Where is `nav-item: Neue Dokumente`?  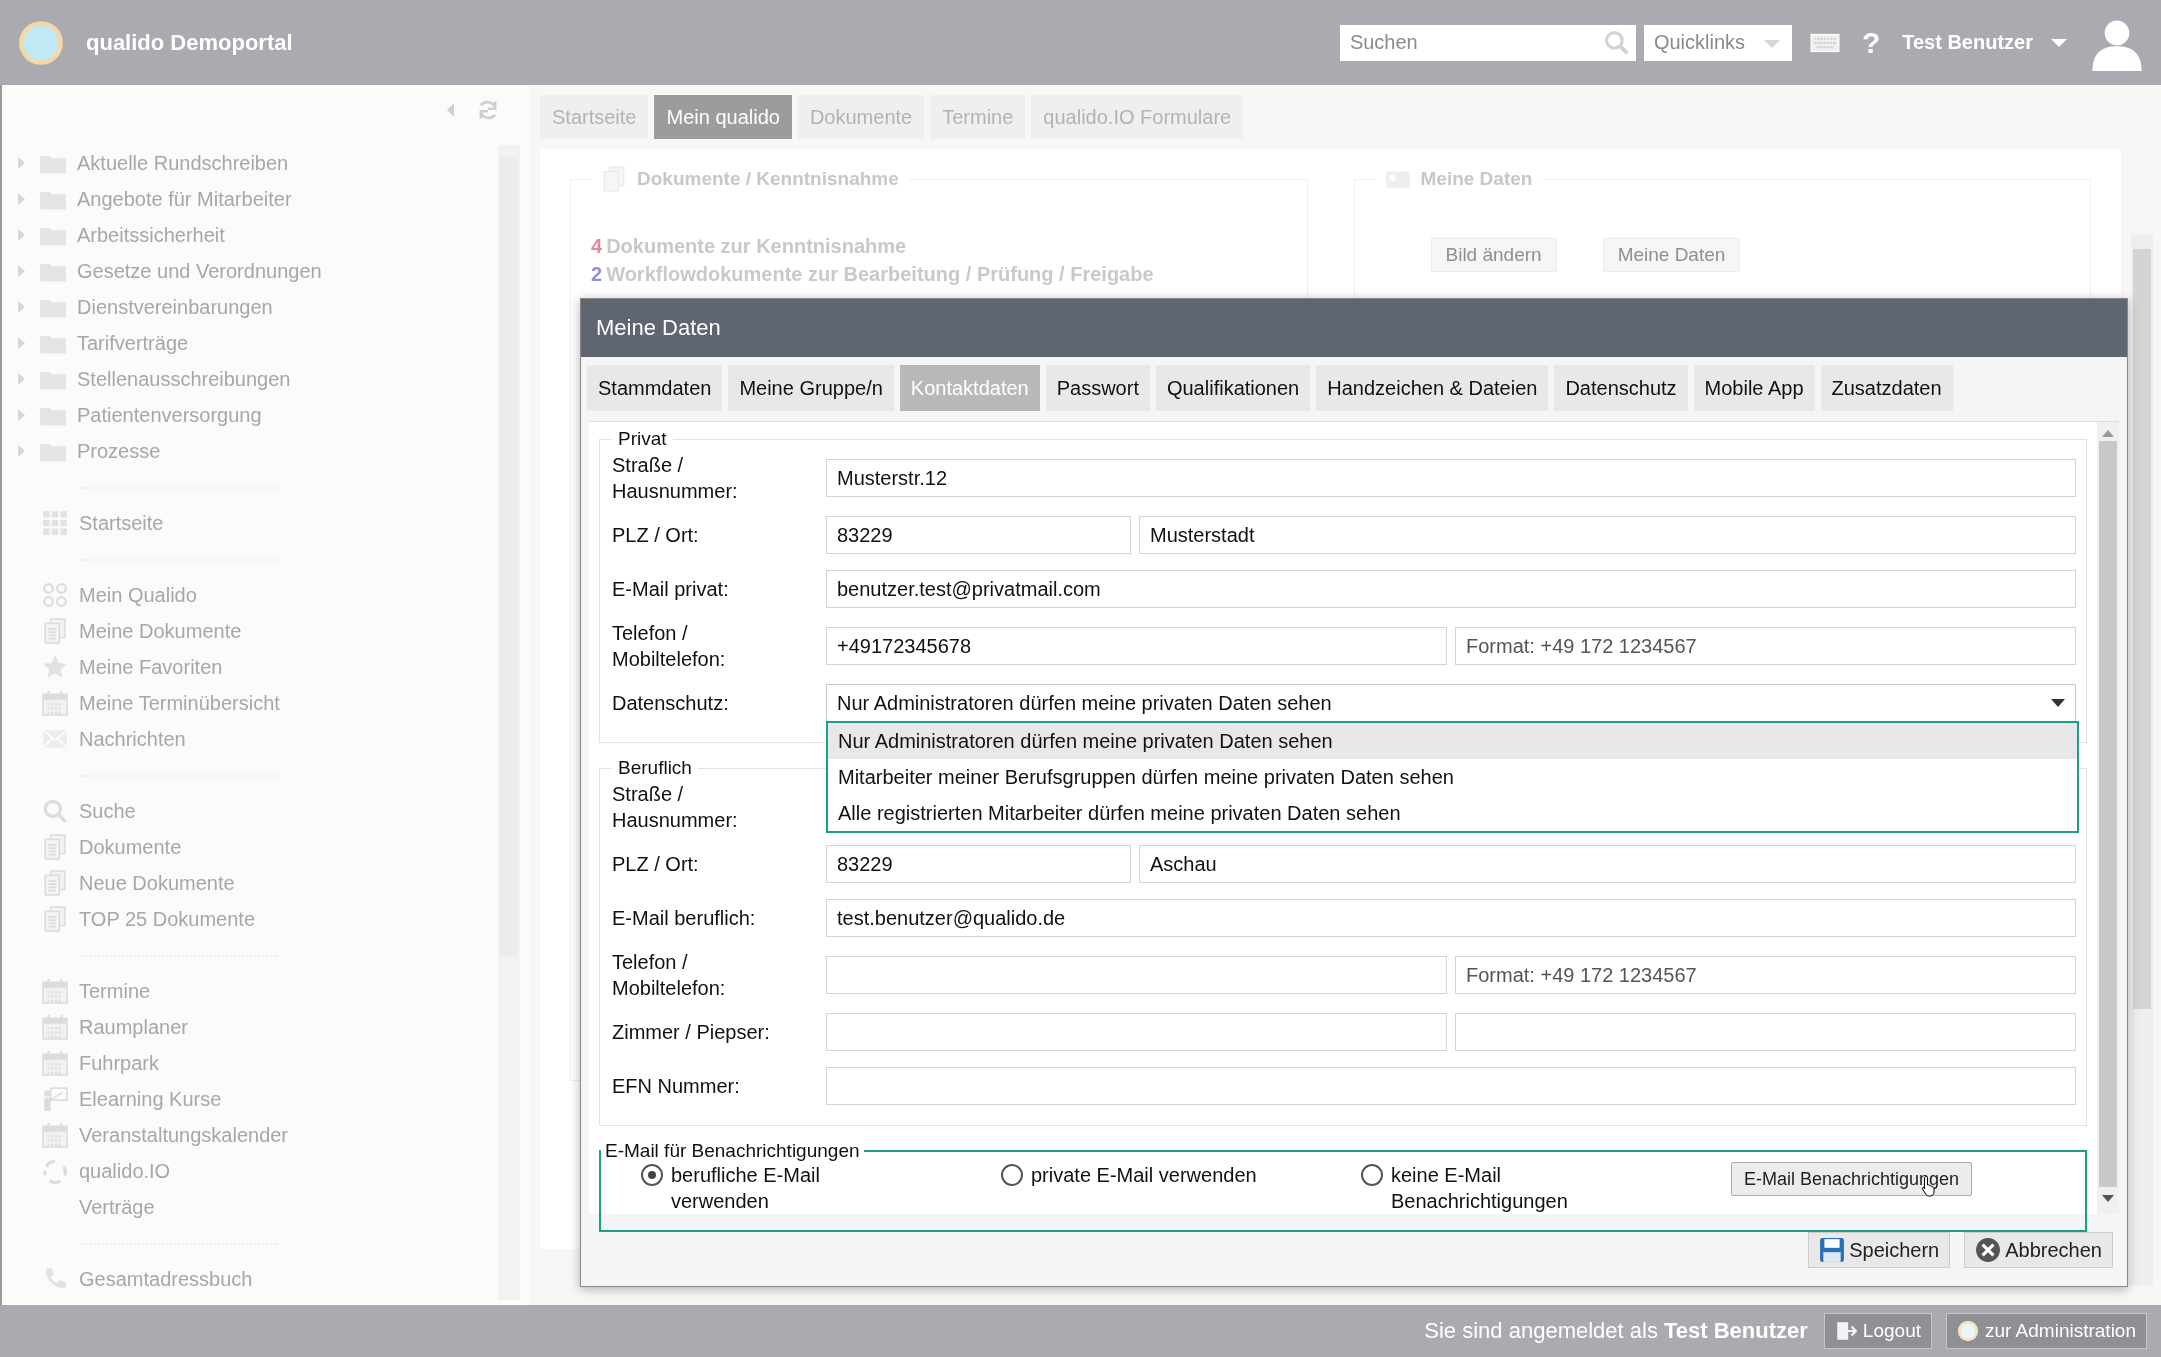
nav-item: Neue Dokumente is located at coordinates (274, 883).